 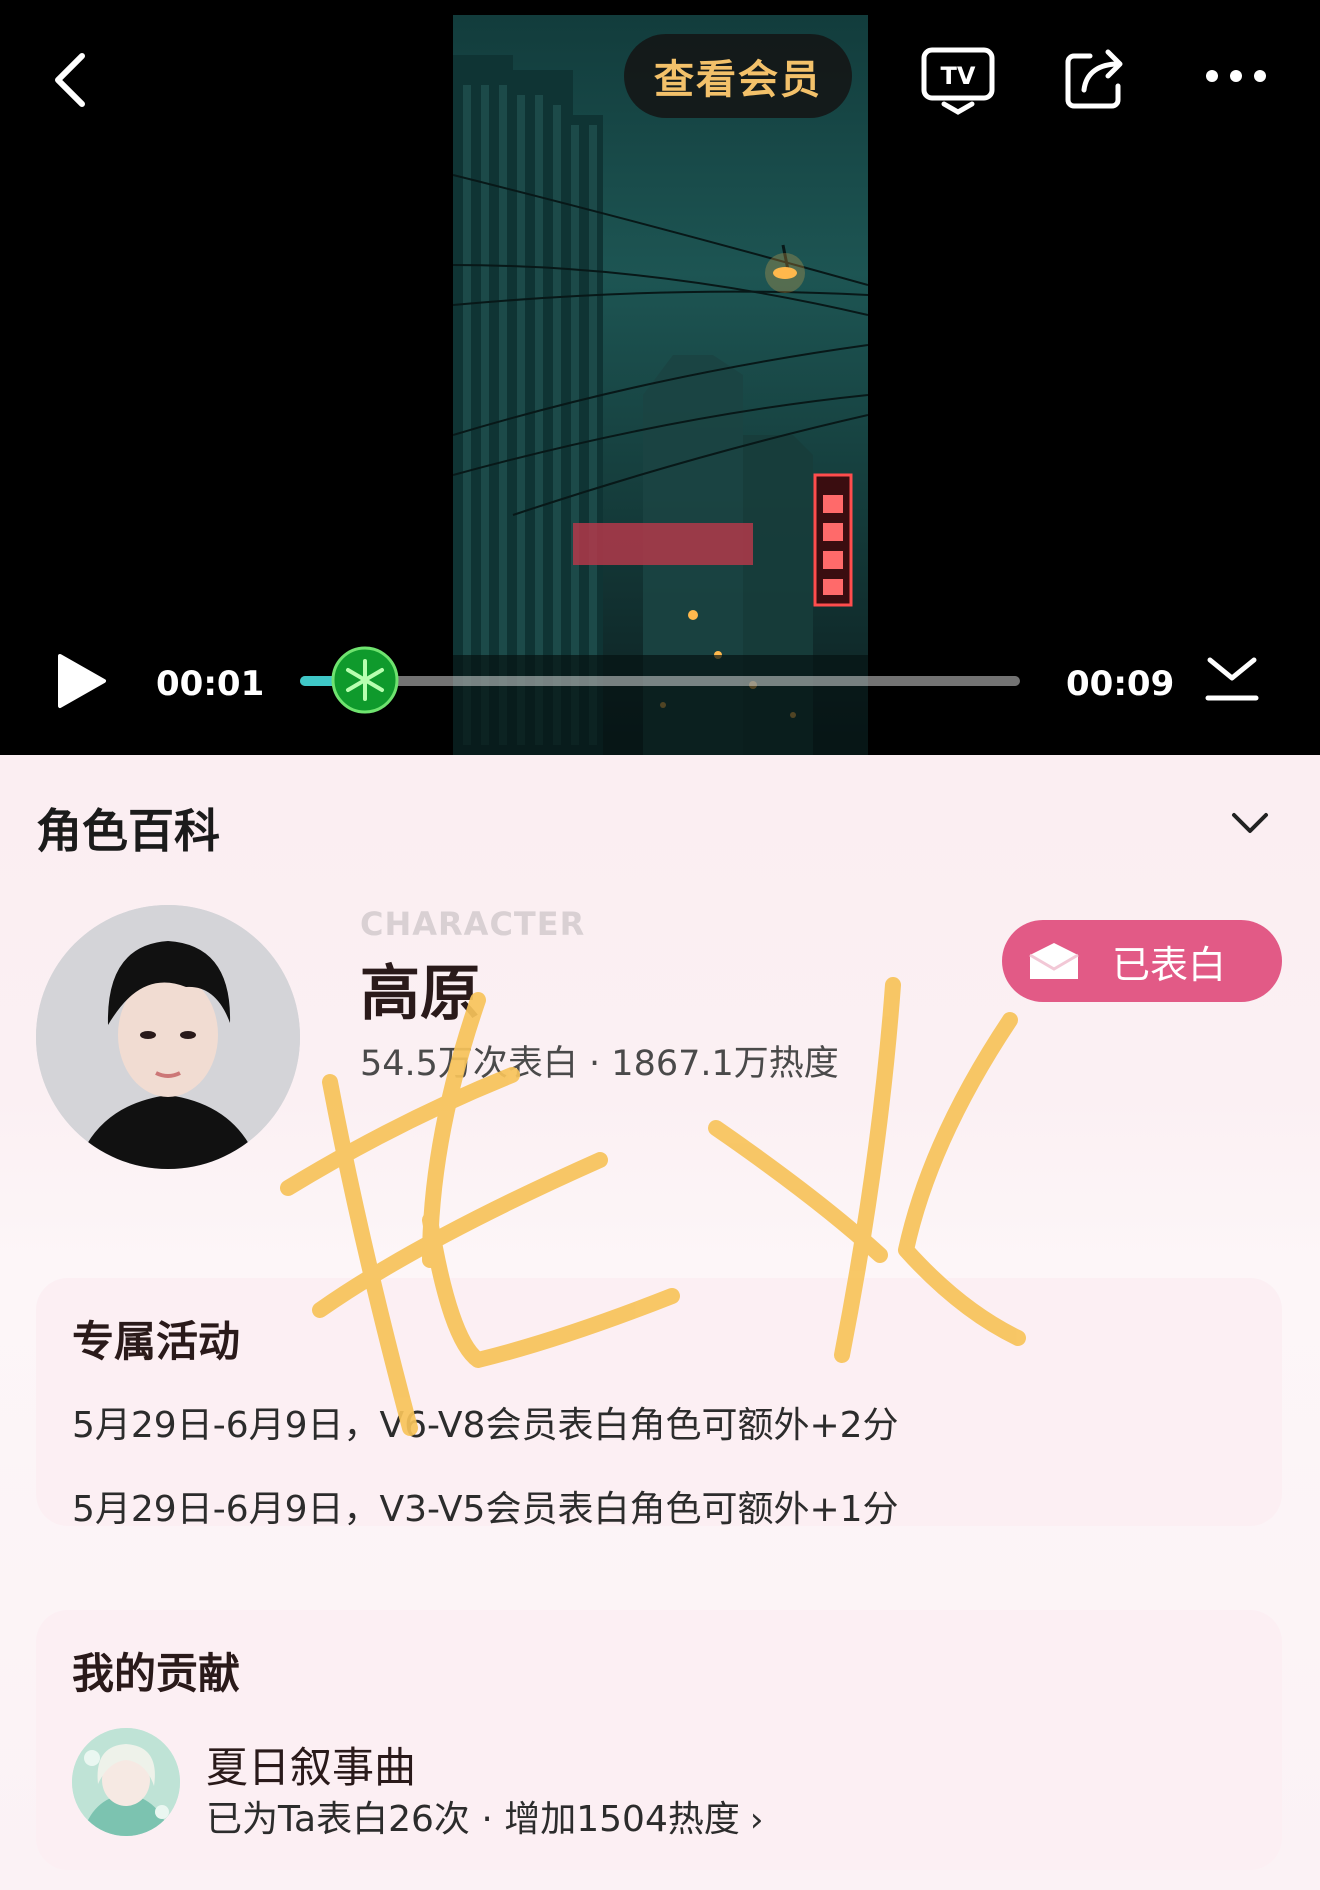 I want to click on tv-cast-button: TV, so click(x=958, y=81).